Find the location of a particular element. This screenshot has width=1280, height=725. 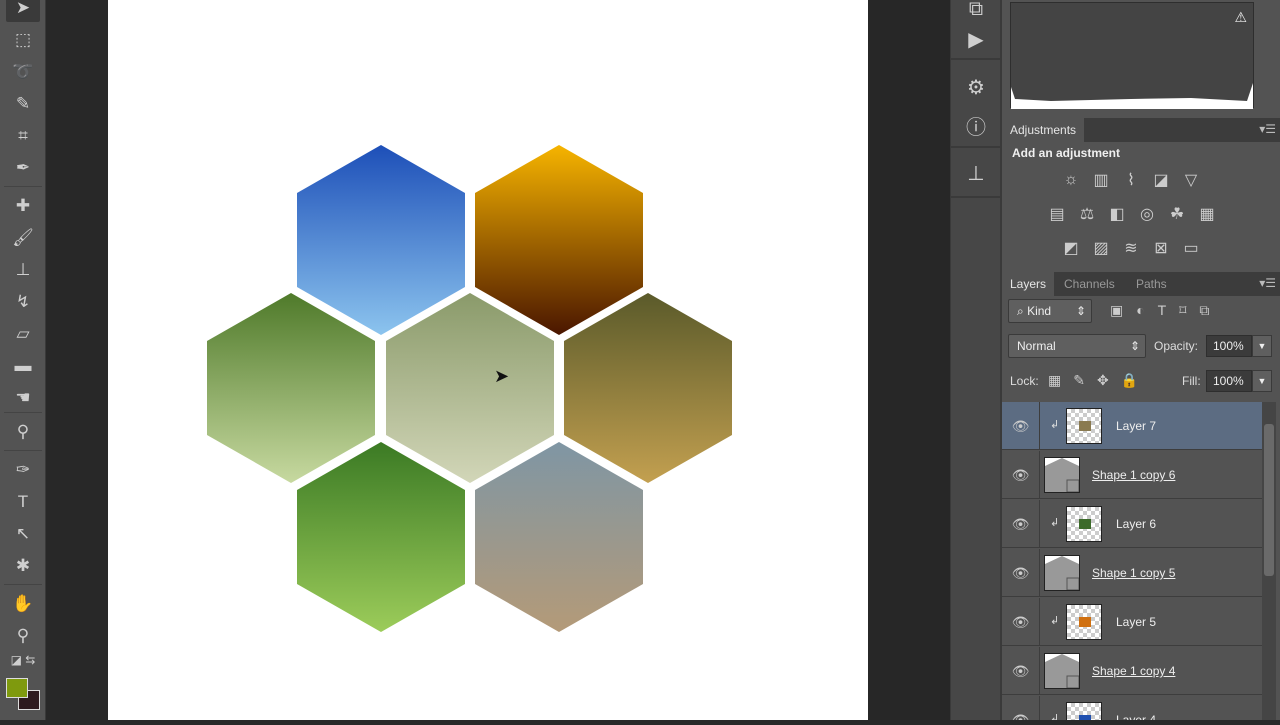

hexagon-photo-fishing-boys is located at coordinates (470, 388).